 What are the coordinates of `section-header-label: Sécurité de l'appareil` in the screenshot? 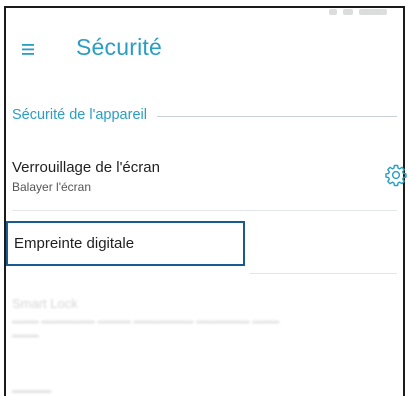 It's located at (79, 115).